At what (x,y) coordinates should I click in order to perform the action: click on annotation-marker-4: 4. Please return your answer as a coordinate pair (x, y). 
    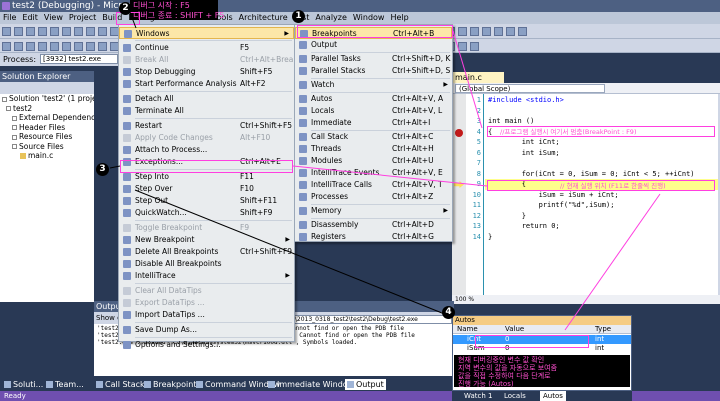
    Looking at the image, I should click on (448, 312).